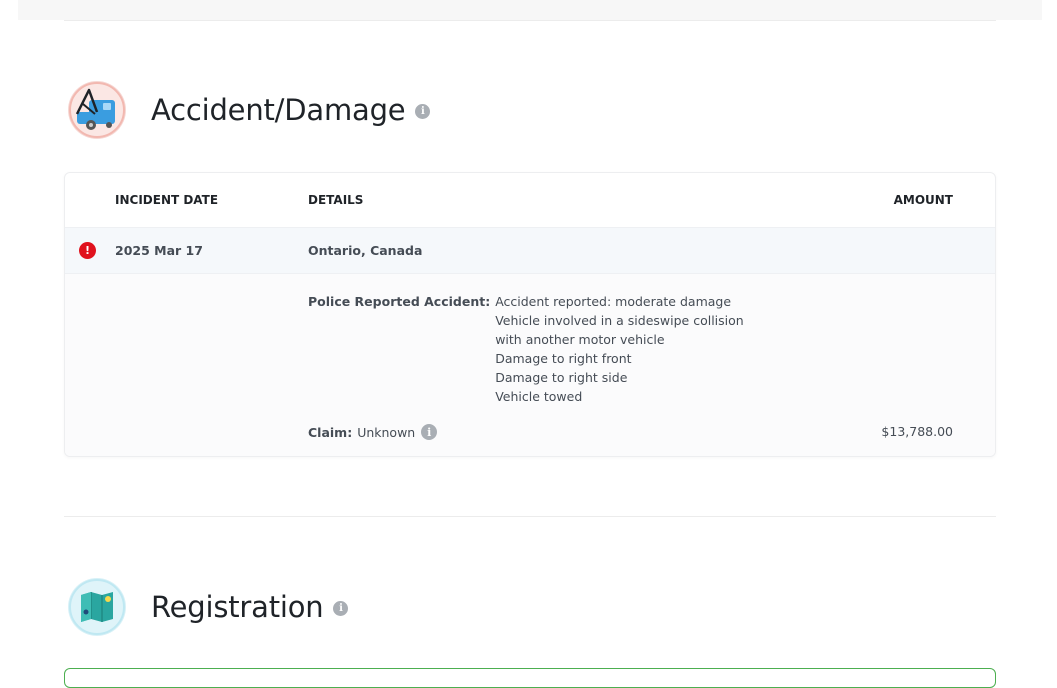 Image resolution: width=1057 pixels, height=688 pixels. Describe the element at coordinates (561, 377) in the screenshot. I see `detail-line: Damage to right side` at that location.